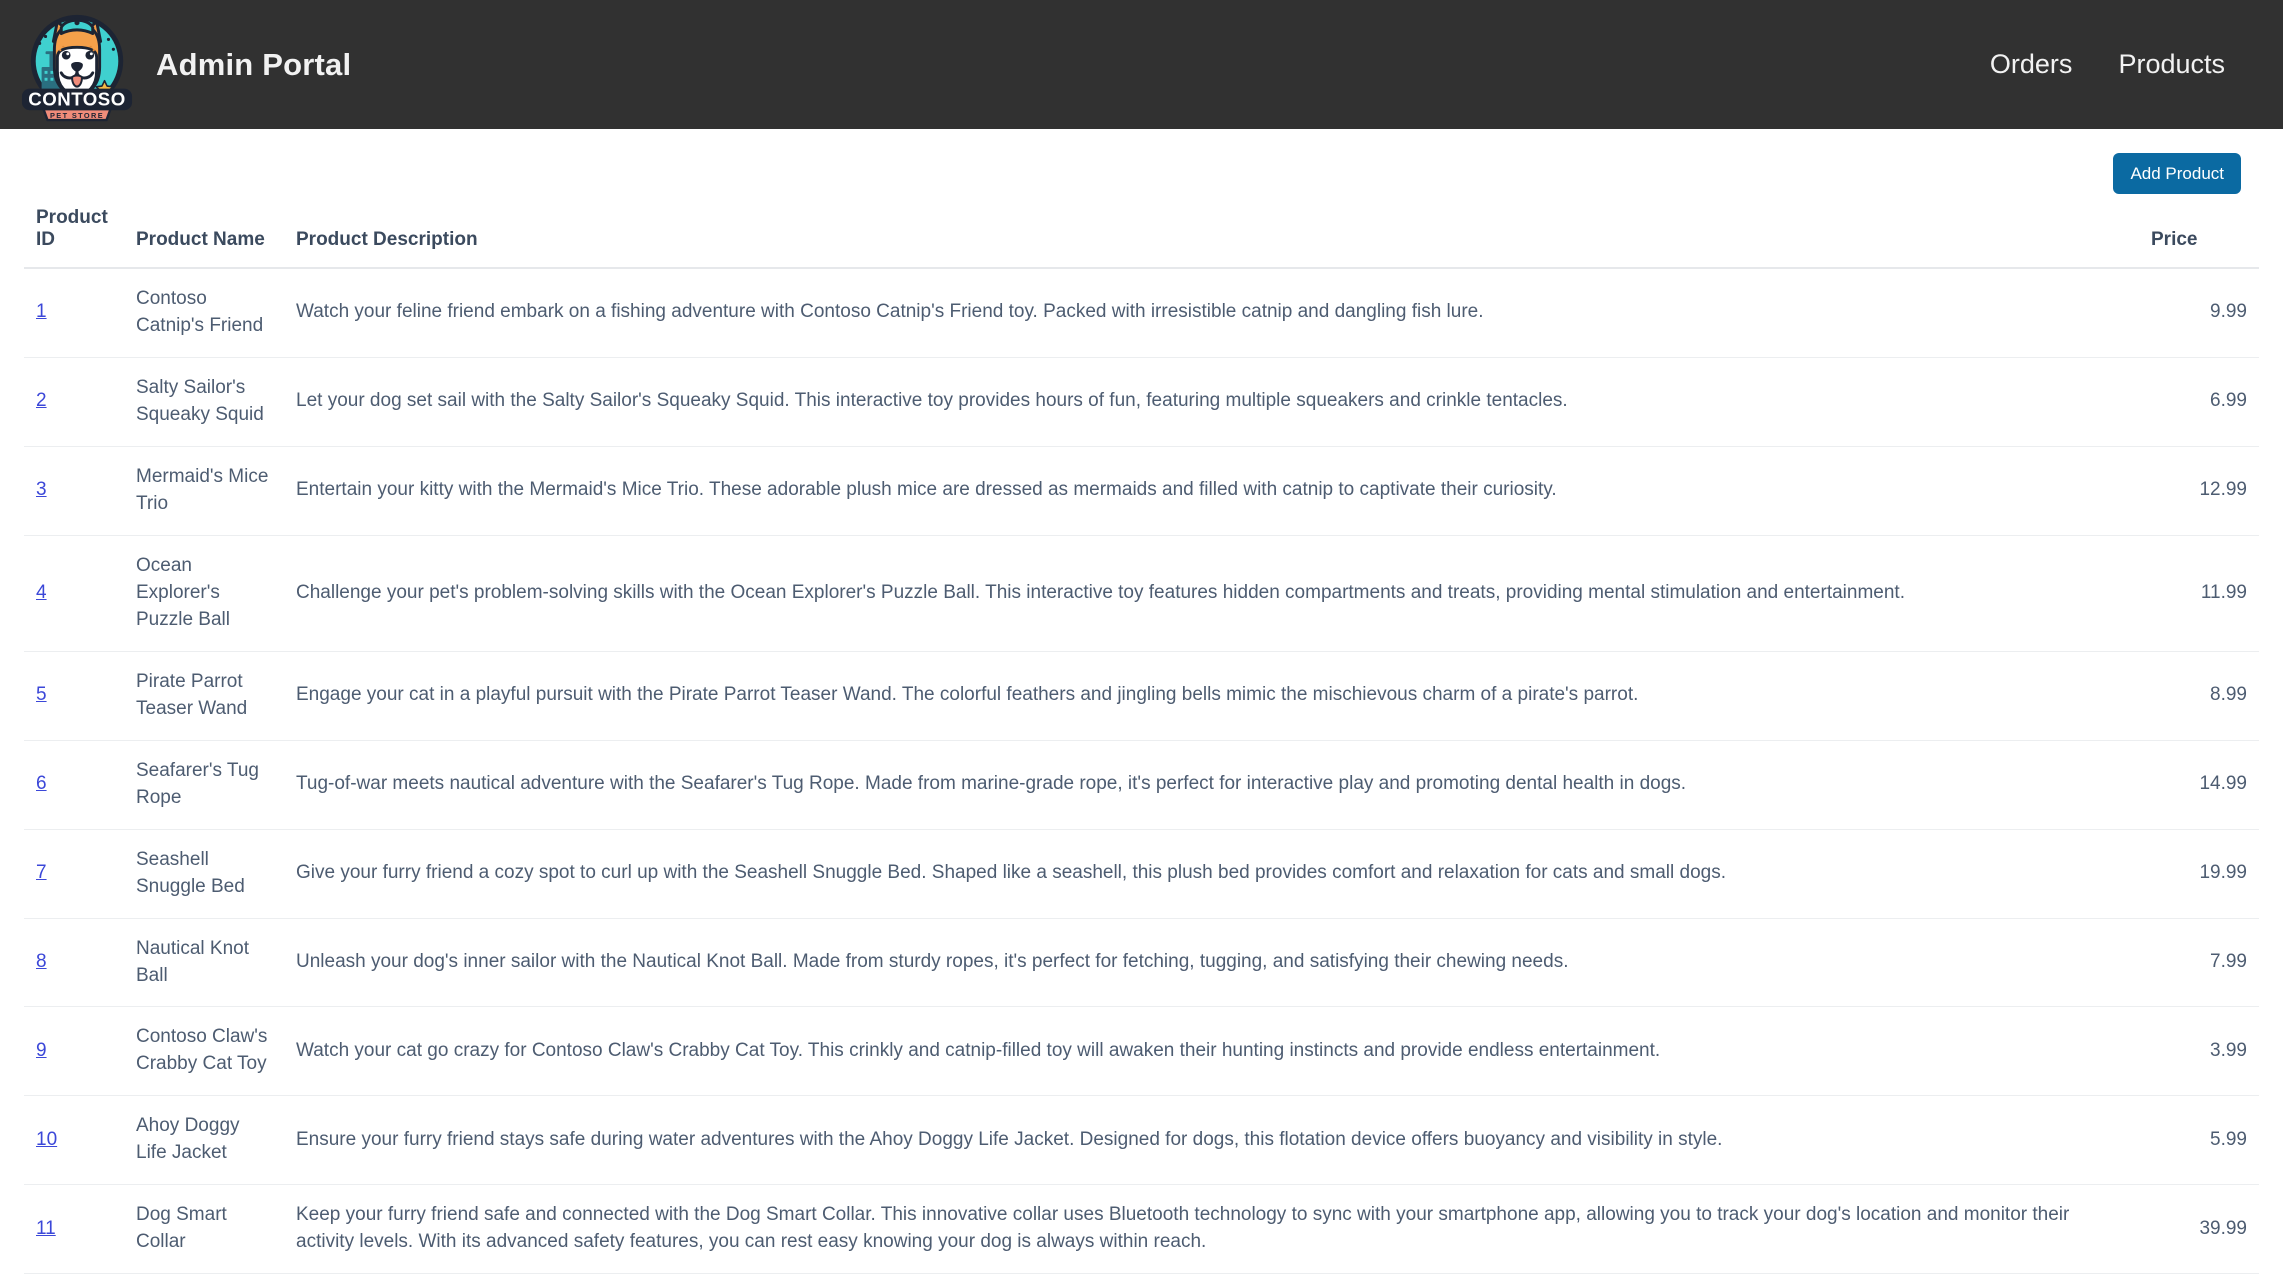  Describe the element at coordinates (74, 402) in the screenshot. I see `cell-product-id: 2` at that location.